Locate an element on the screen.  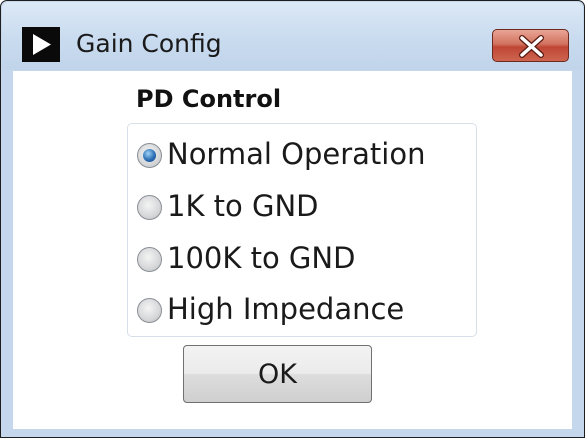
radio-selected-dot is located at coordinates (149, 155).